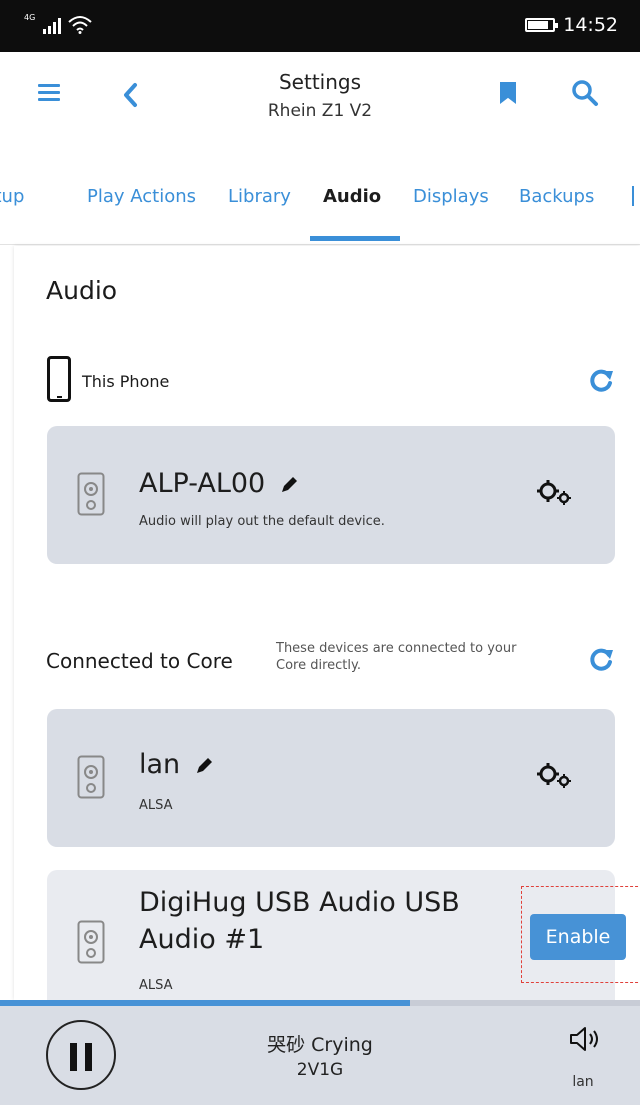  Describe the element at coordinates (299, 921) in the screenshot. I see `device-name: DigiHug USB Audio USB Audio #1` at that location.